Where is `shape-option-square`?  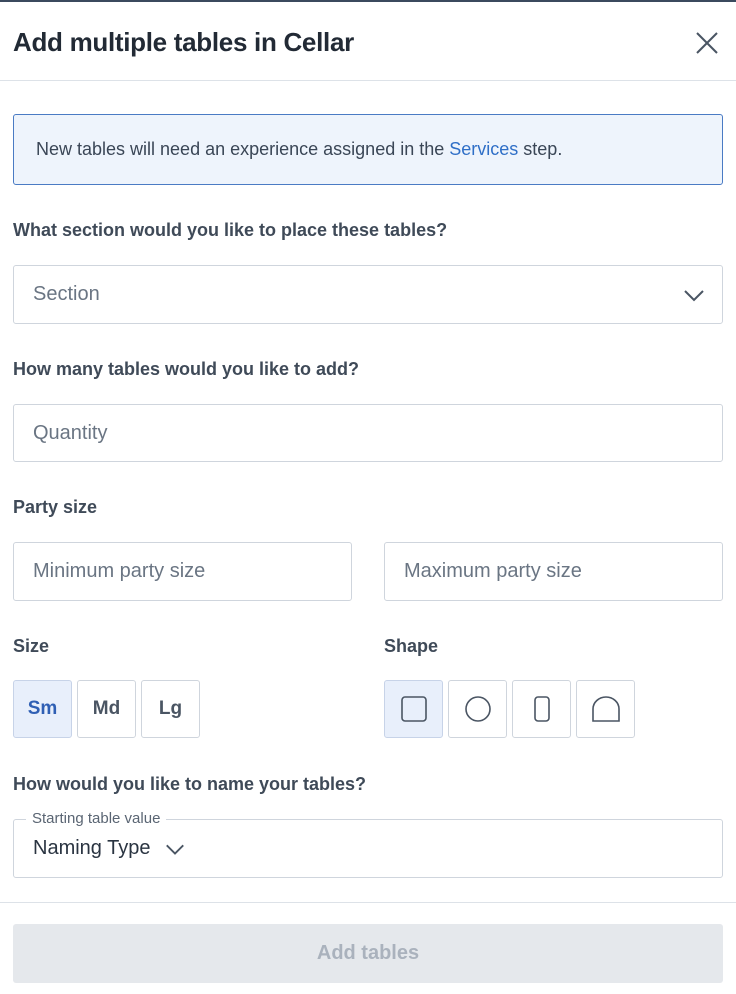 shape-option-square is located at coordinates (413, 709).